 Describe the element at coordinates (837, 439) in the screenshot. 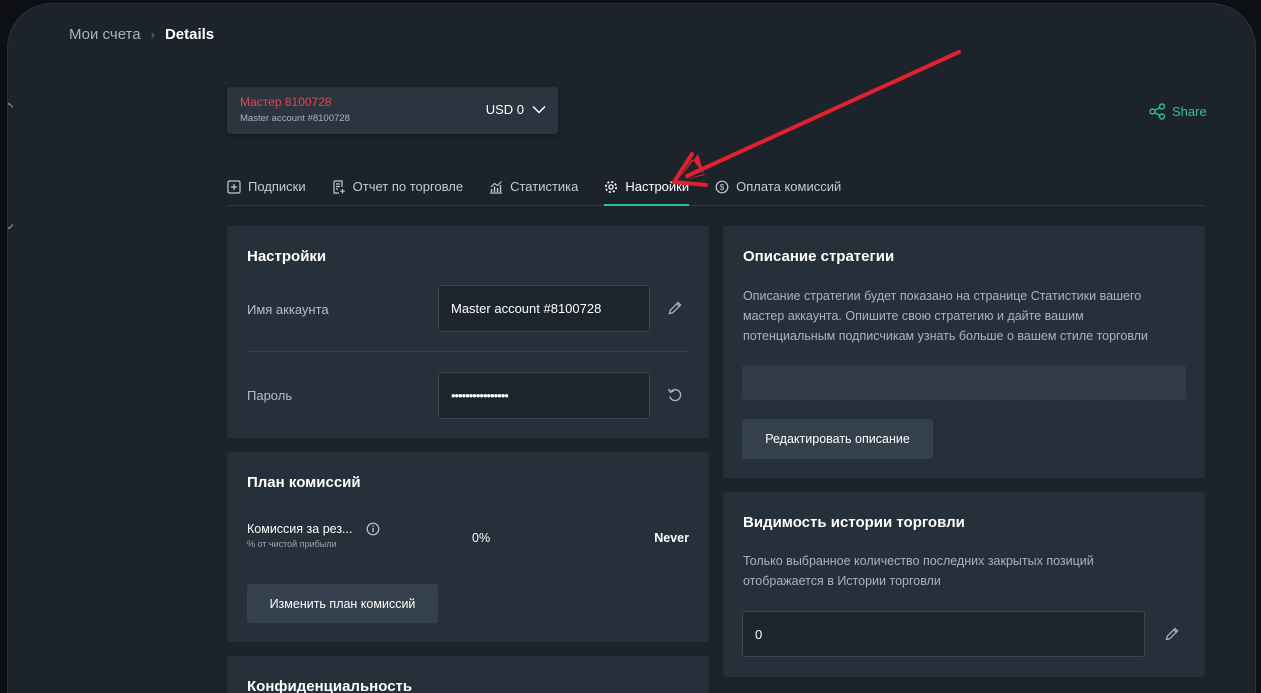

I see `edit-description-button: Редактировать описание` at that location.